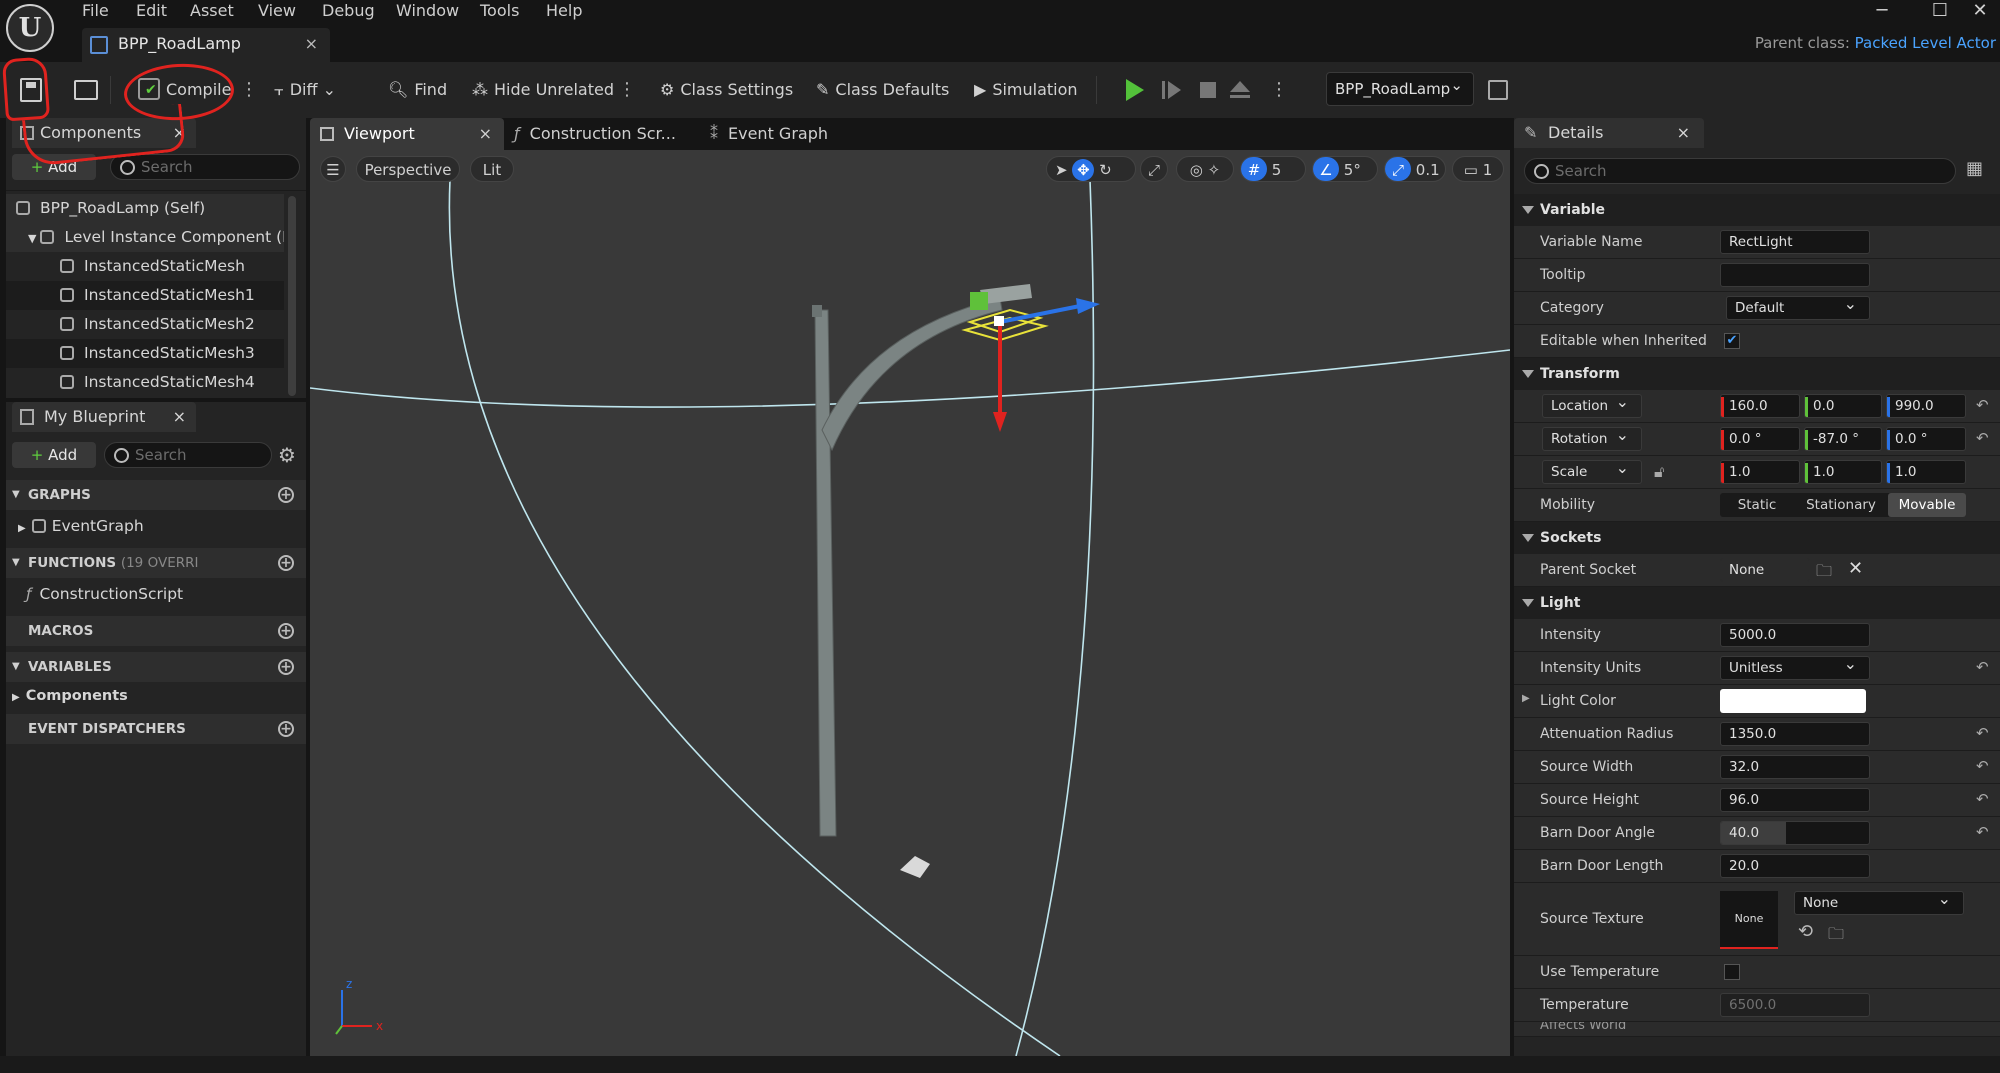 This screenshot has width=2000, height=1073. I want to click on unreal-logo-icon: U, so click(30, 28).